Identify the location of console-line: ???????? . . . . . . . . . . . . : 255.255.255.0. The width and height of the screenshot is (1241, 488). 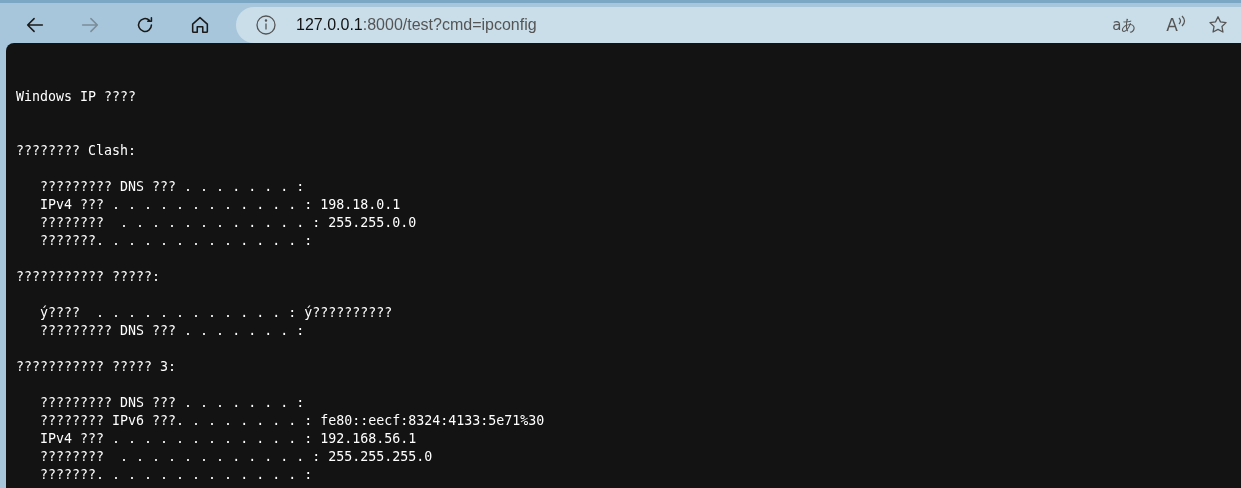
(236, 457).